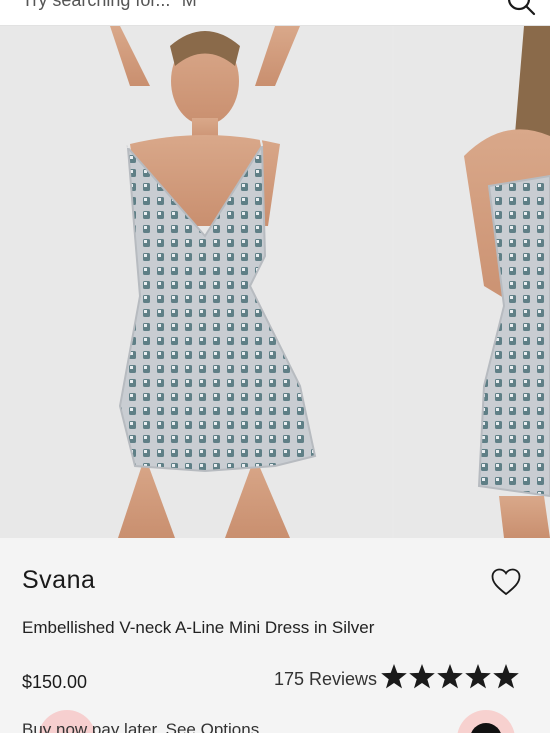 The width and height of the screenshot is (550, 733). I want to click on product-price: $150.00, so click(55, 682).